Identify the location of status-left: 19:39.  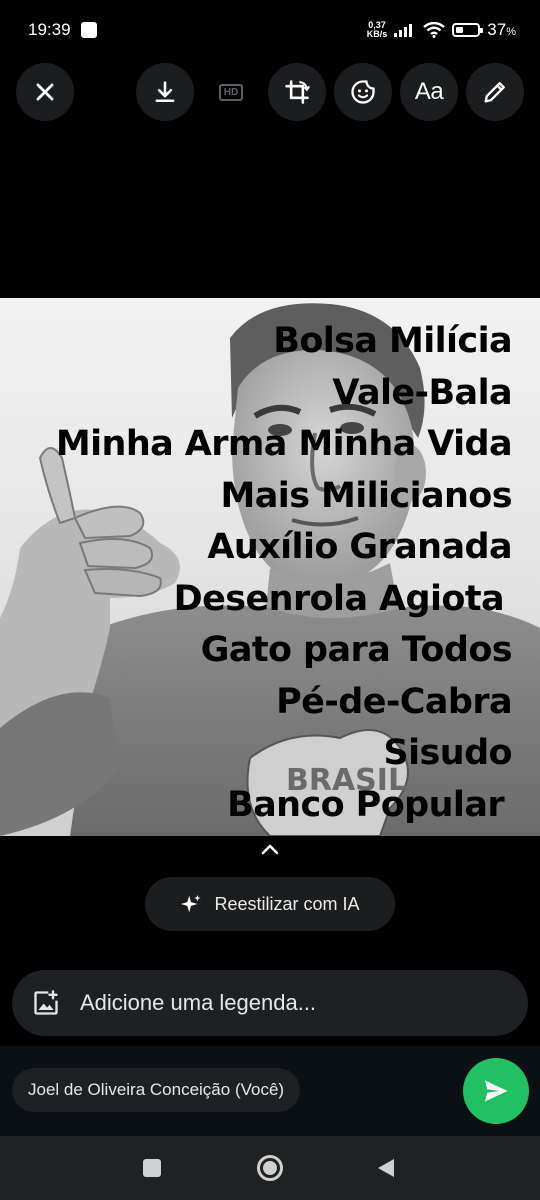
(62, 30).